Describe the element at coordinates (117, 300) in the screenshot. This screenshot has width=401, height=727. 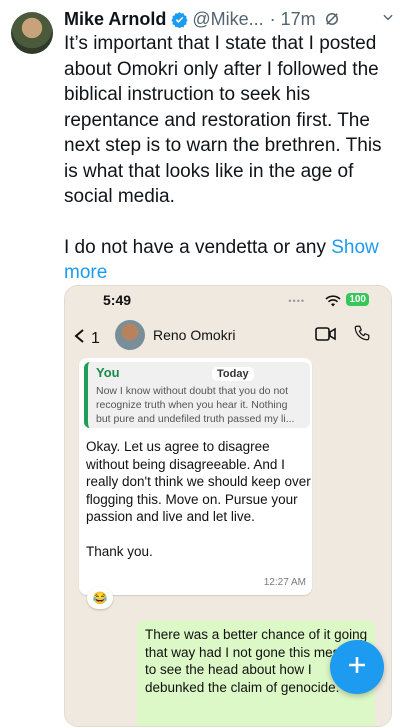
I see `status-clock: 5:49` at that location.